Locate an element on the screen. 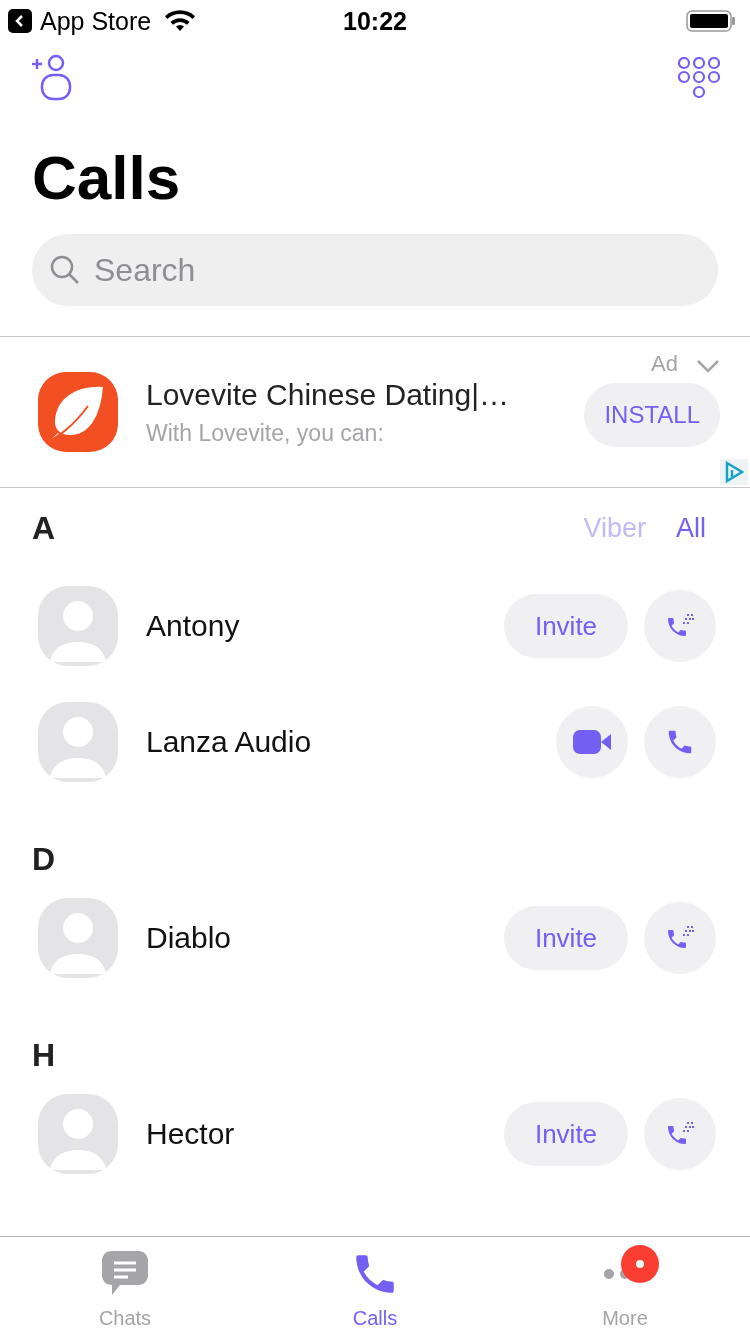 This screenshot has width=750, height=1334. install-button: INSTALL is located at coordinates (652, 415).